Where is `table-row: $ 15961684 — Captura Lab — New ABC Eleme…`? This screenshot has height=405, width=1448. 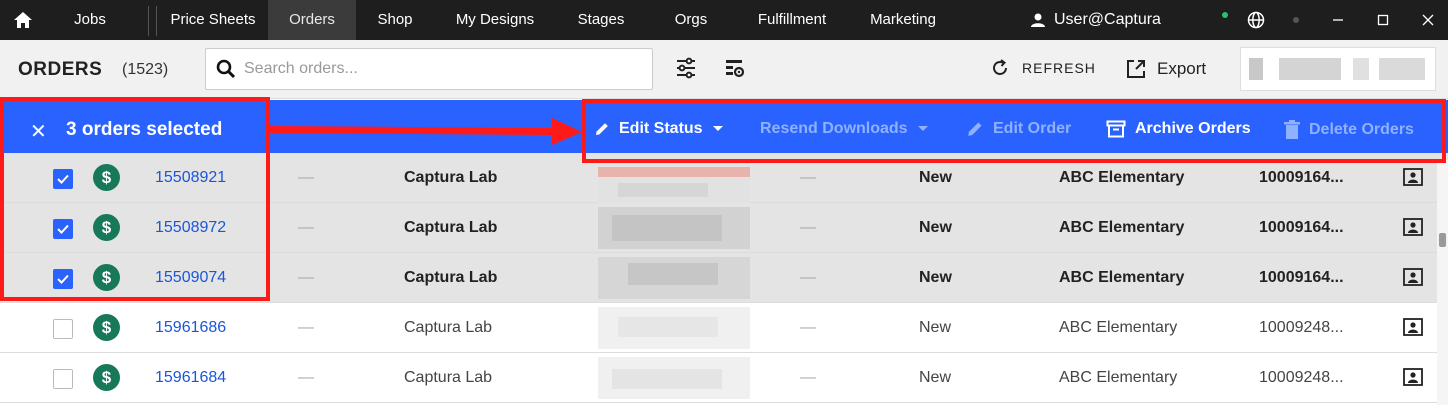 table-row: $ 15961684 — Captura Lab — New ABC Eleme… is located at coordinates (724, 378).